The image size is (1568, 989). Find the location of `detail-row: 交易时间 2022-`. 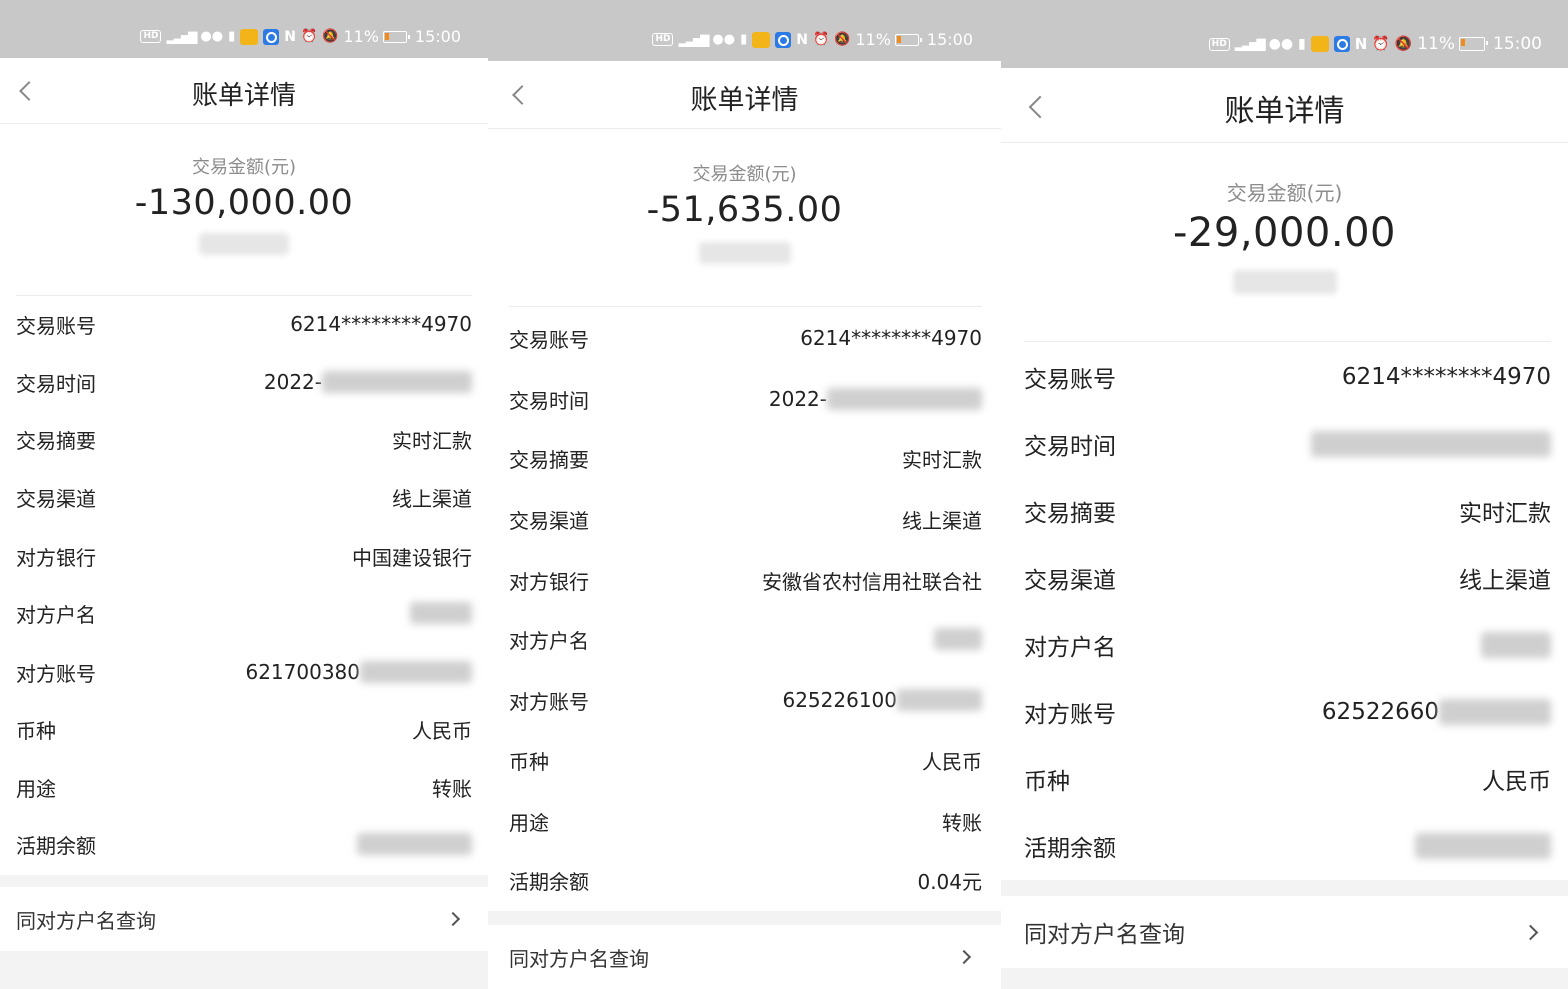

detail-row: 交易时间 2022- is located at coordinates (745, 399).